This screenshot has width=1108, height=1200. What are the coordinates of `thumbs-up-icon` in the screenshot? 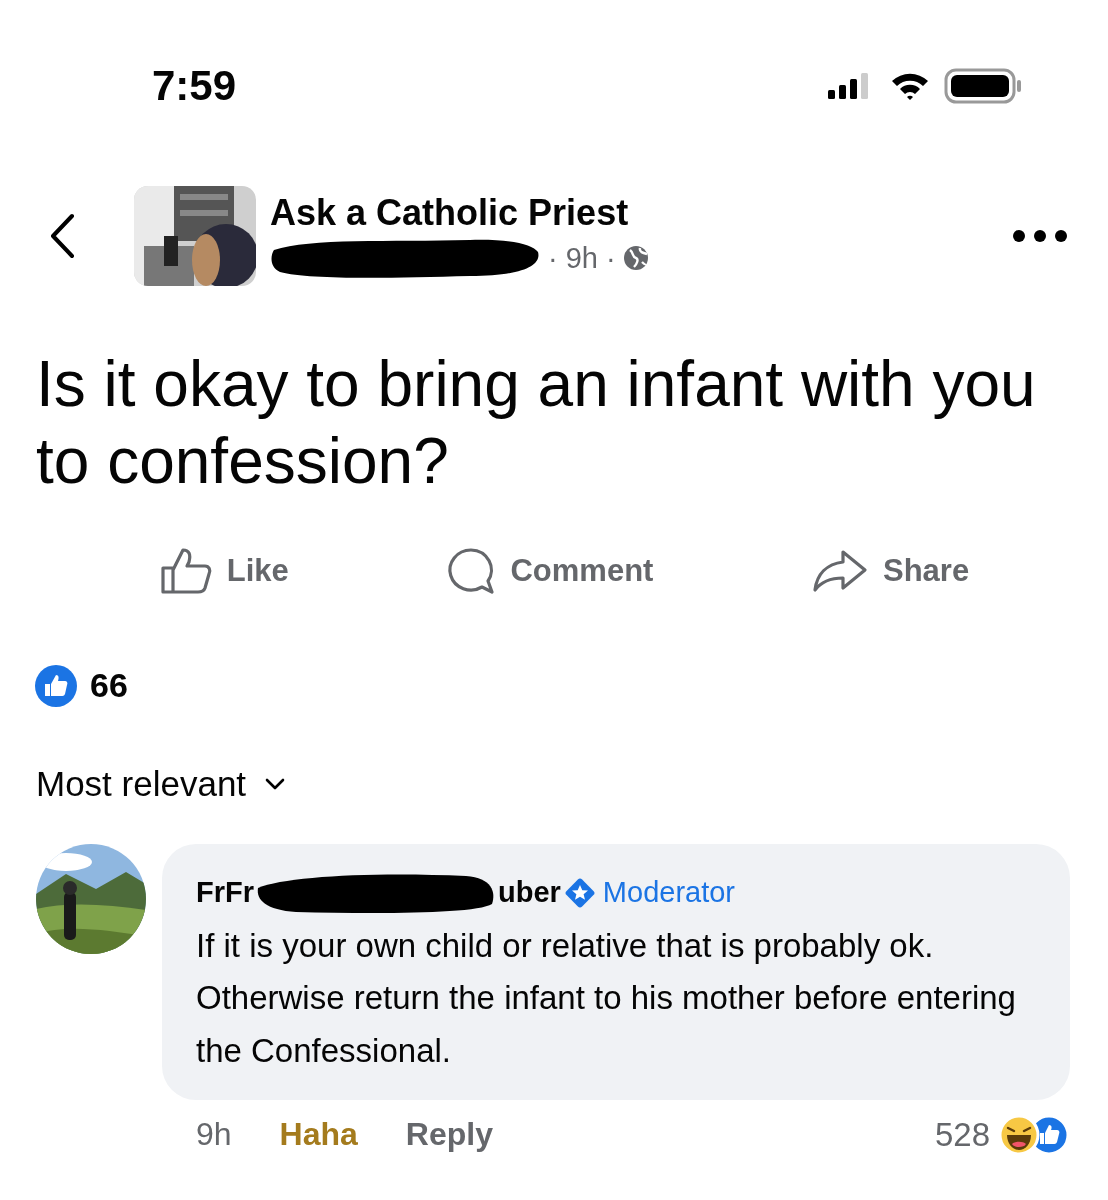 It's located at (185, 570).